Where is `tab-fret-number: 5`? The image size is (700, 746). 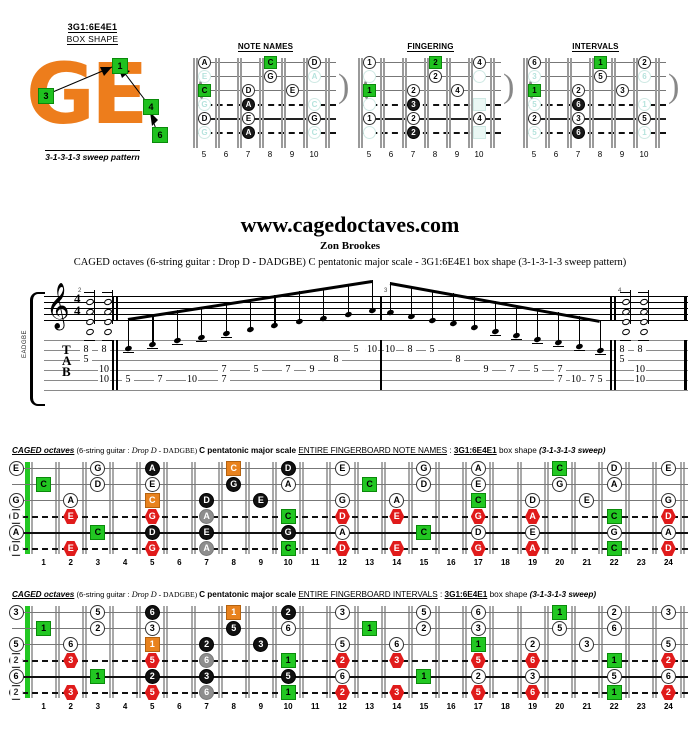 tab-fret-number: 5 is located at coordinates (356, 349).